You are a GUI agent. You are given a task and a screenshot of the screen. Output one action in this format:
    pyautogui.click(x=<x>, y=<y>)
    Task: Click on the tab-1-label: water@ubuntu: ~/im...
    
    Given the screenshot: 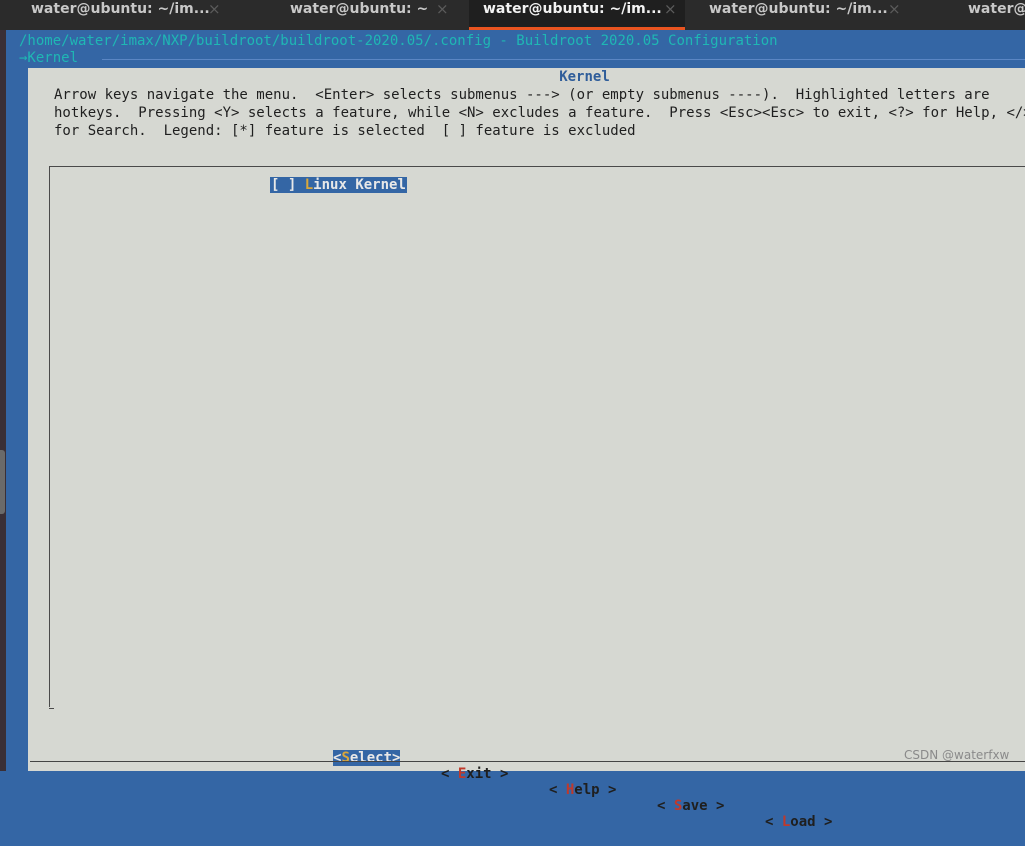 What is the action you would take?
    pyautogui.click(x=120, y=9)
    